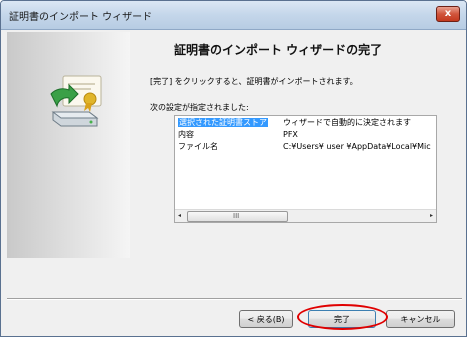 Image resolution: width=469 pixels, height=339 pixels. Describe the element at coordinates (199, 107) in the screenshot. I see `settings-label: 次の設定が指定されました:` at that location.